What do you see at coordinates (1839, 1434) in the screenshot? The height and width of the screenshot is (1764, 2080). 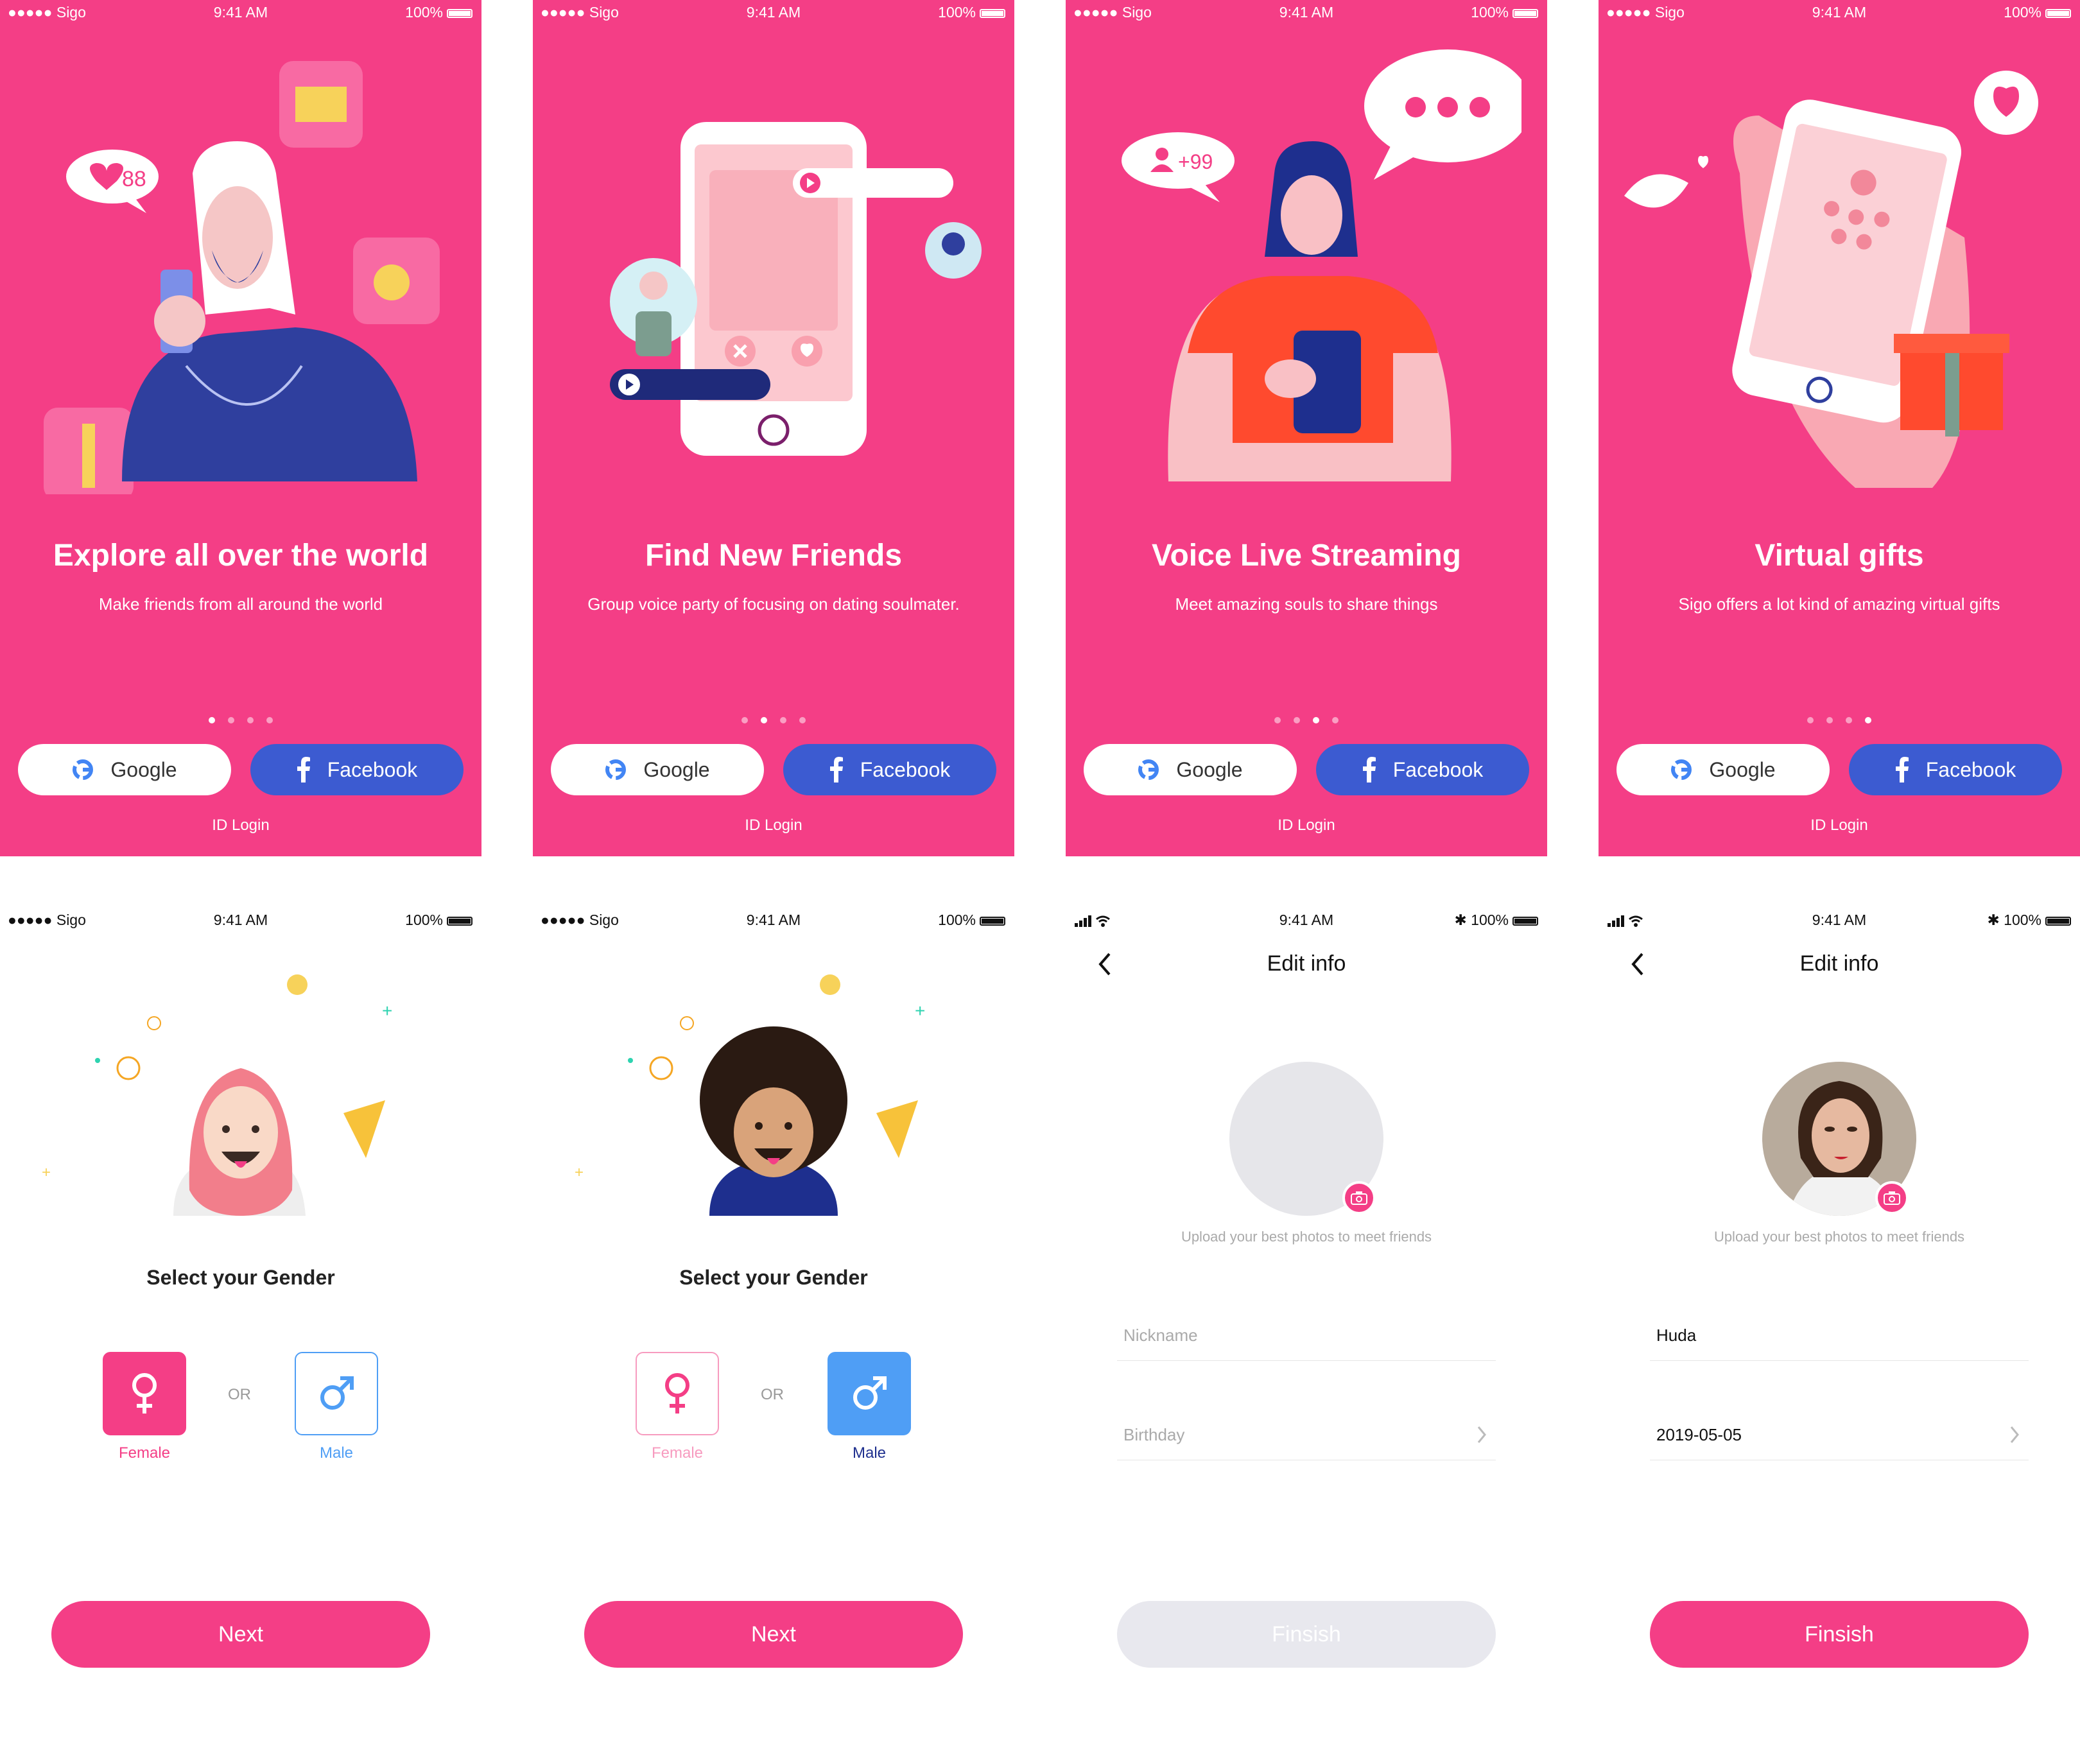 I see `birthday-field: 2019-05-05` at bounding box center [1839, 1434].